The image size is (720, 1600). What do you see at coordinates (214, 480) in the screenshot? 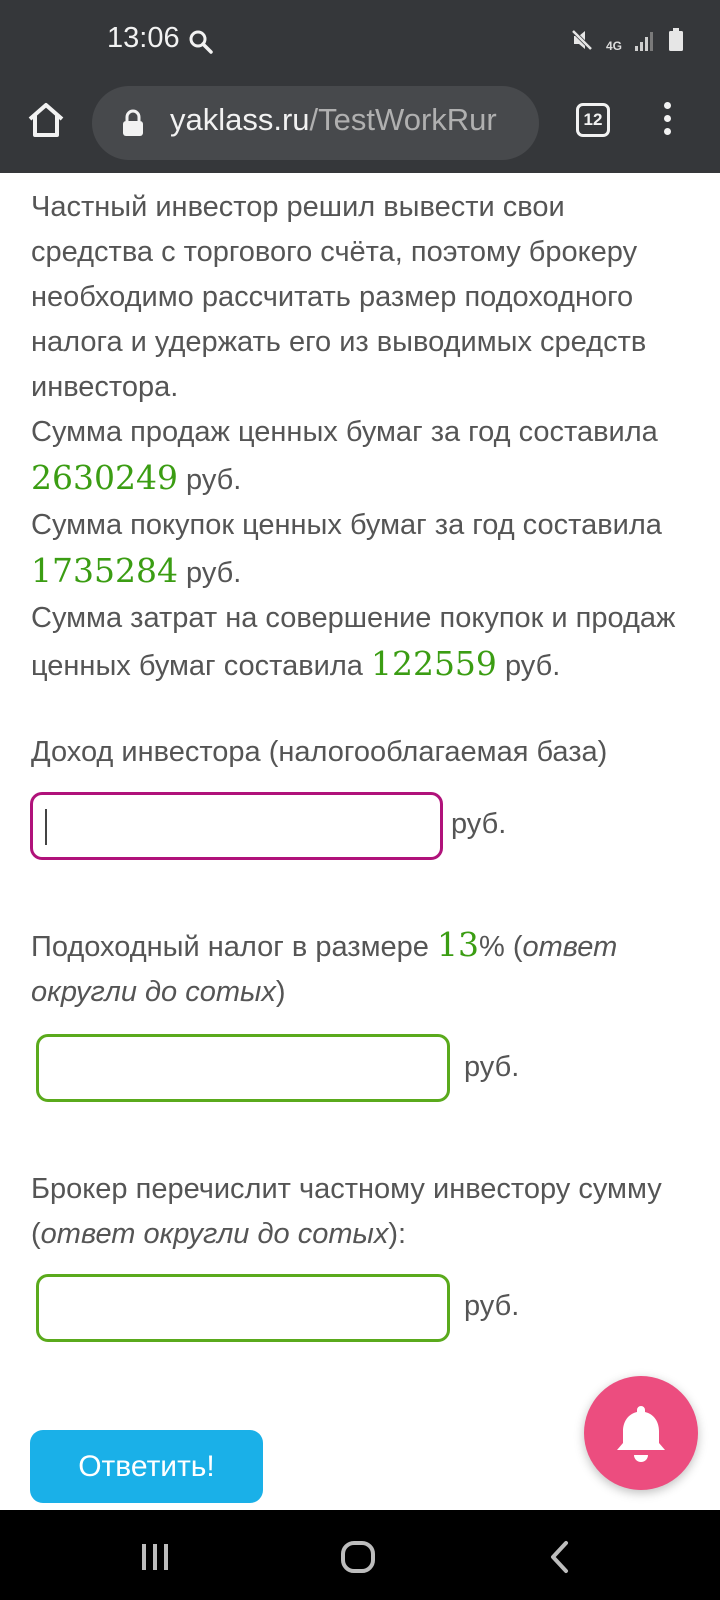
I see `sales-currency: руб.` at bounding box center [214, 480].